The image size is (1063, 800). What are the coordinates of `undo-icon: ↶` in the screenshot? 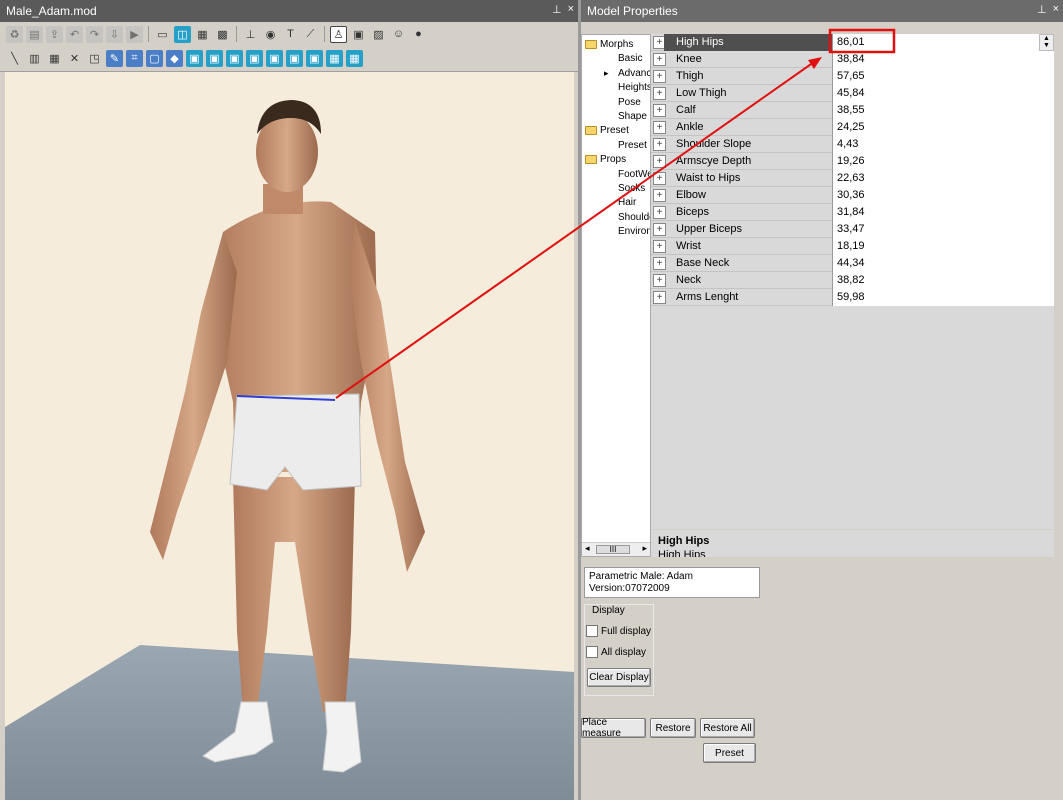 It's located at (74, 34).